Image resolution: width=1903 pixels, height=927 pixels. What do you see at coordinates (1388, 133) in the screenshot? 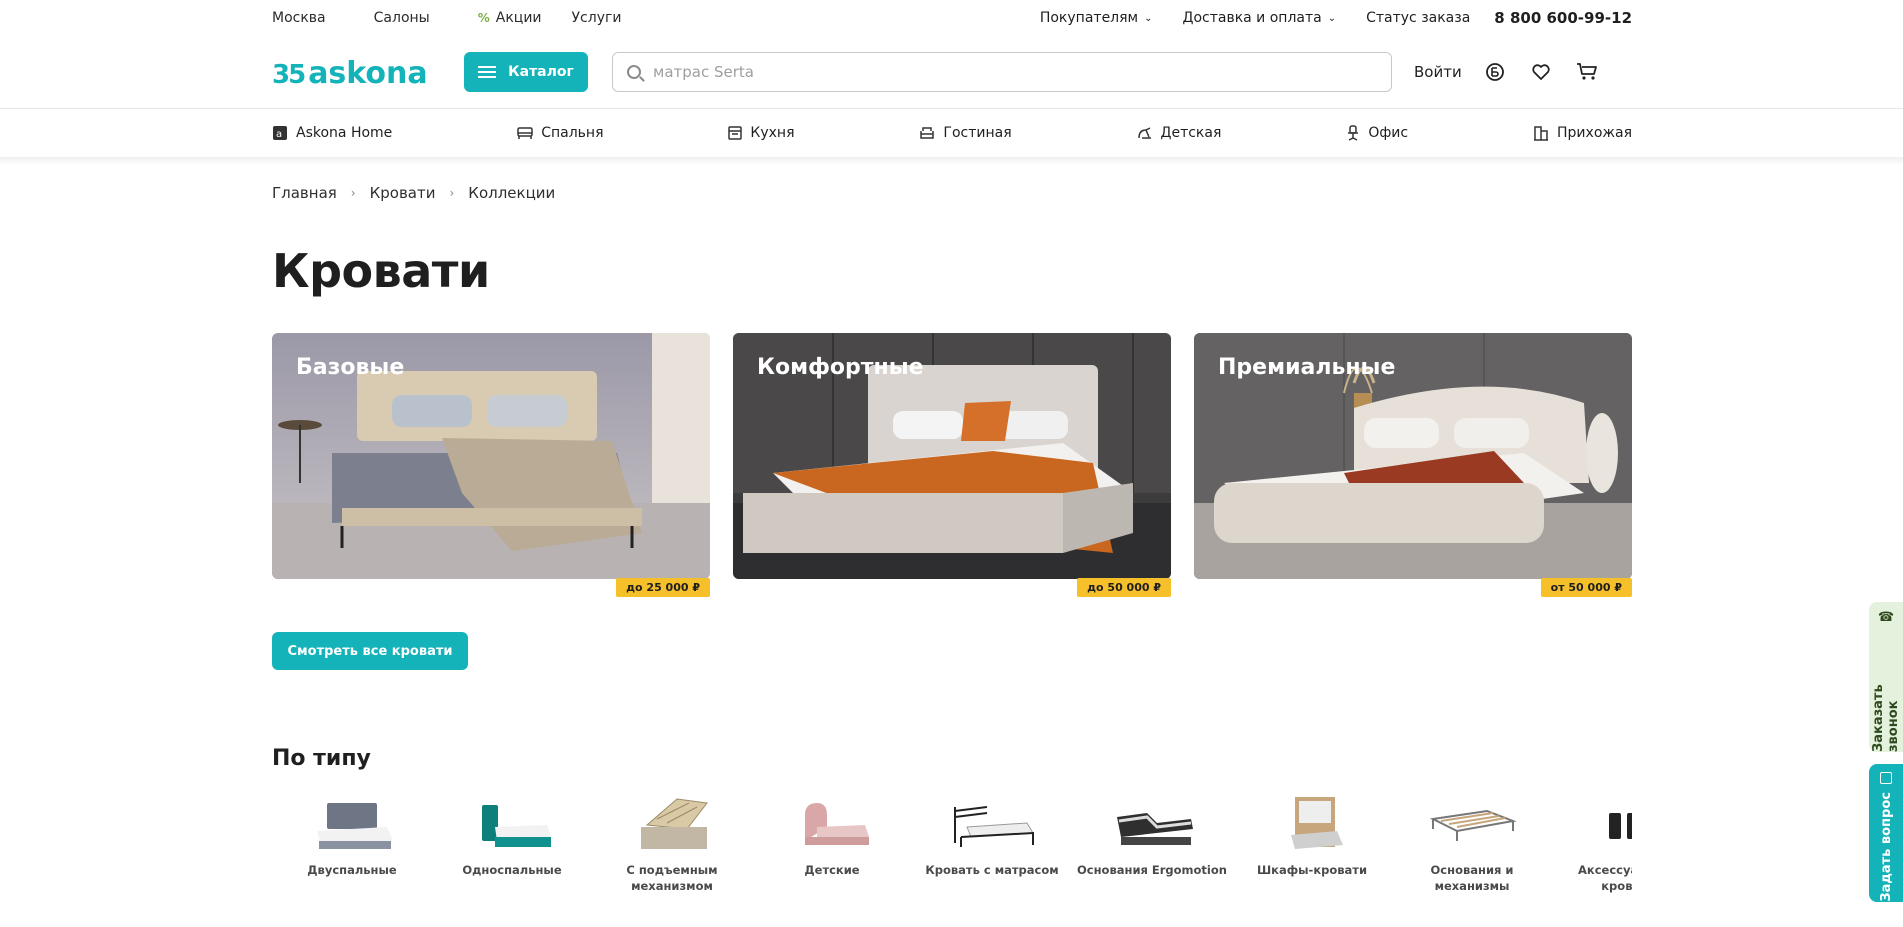
I see `nav-label: Офис` at bounding box center [1388, 133].